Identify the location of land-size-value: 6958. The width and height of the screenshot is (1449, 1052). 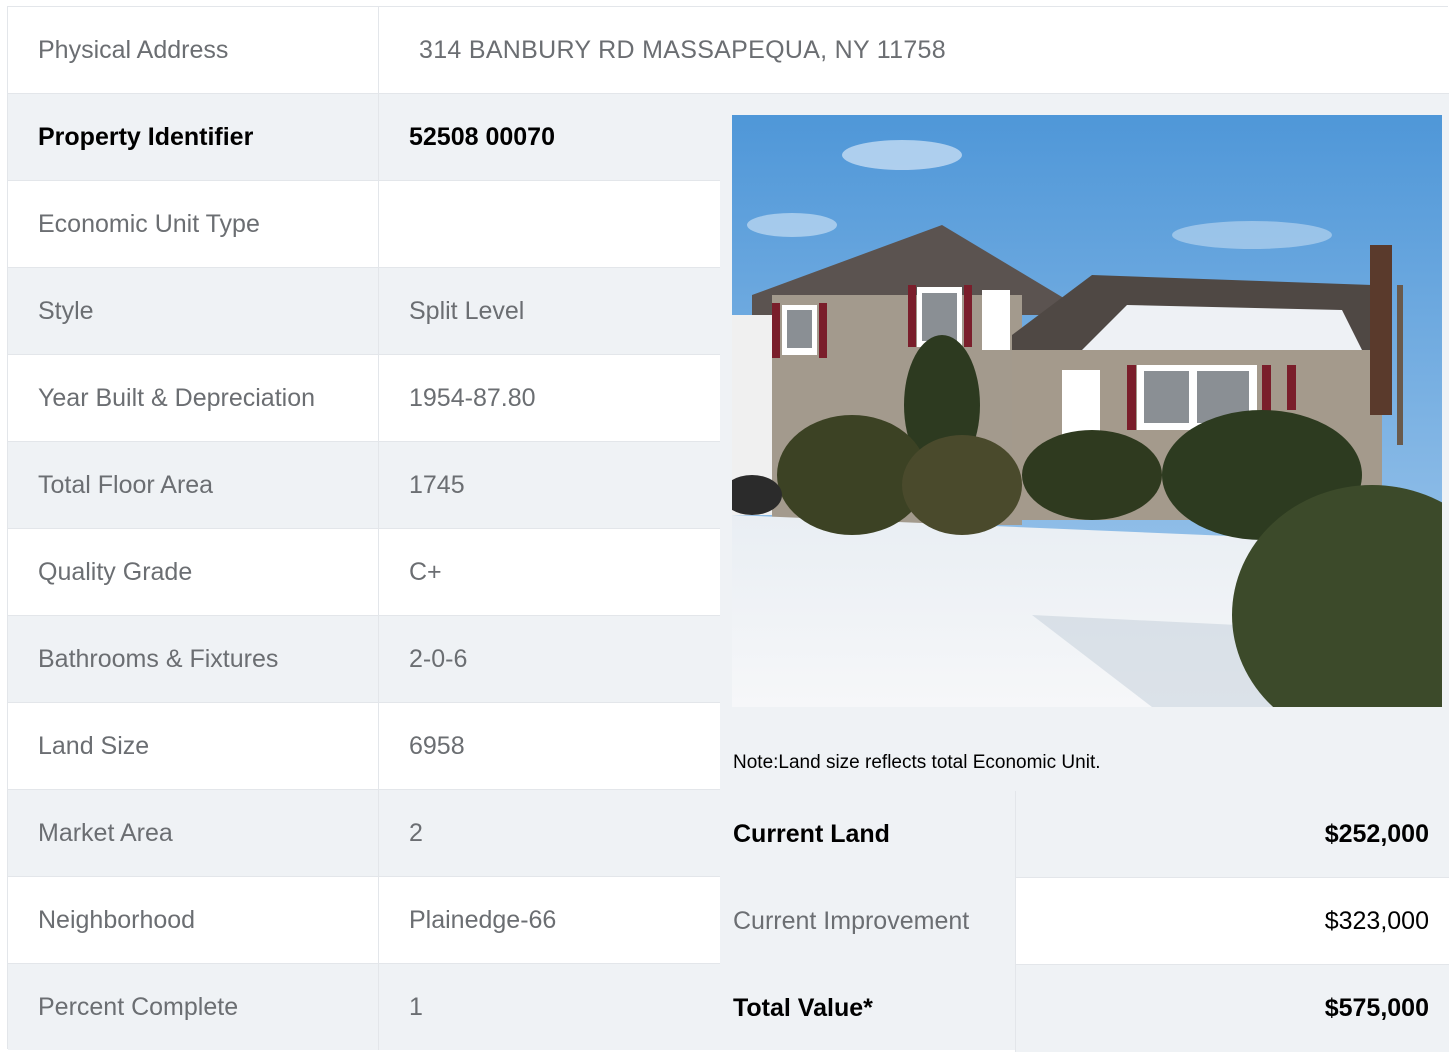
(549, 746).